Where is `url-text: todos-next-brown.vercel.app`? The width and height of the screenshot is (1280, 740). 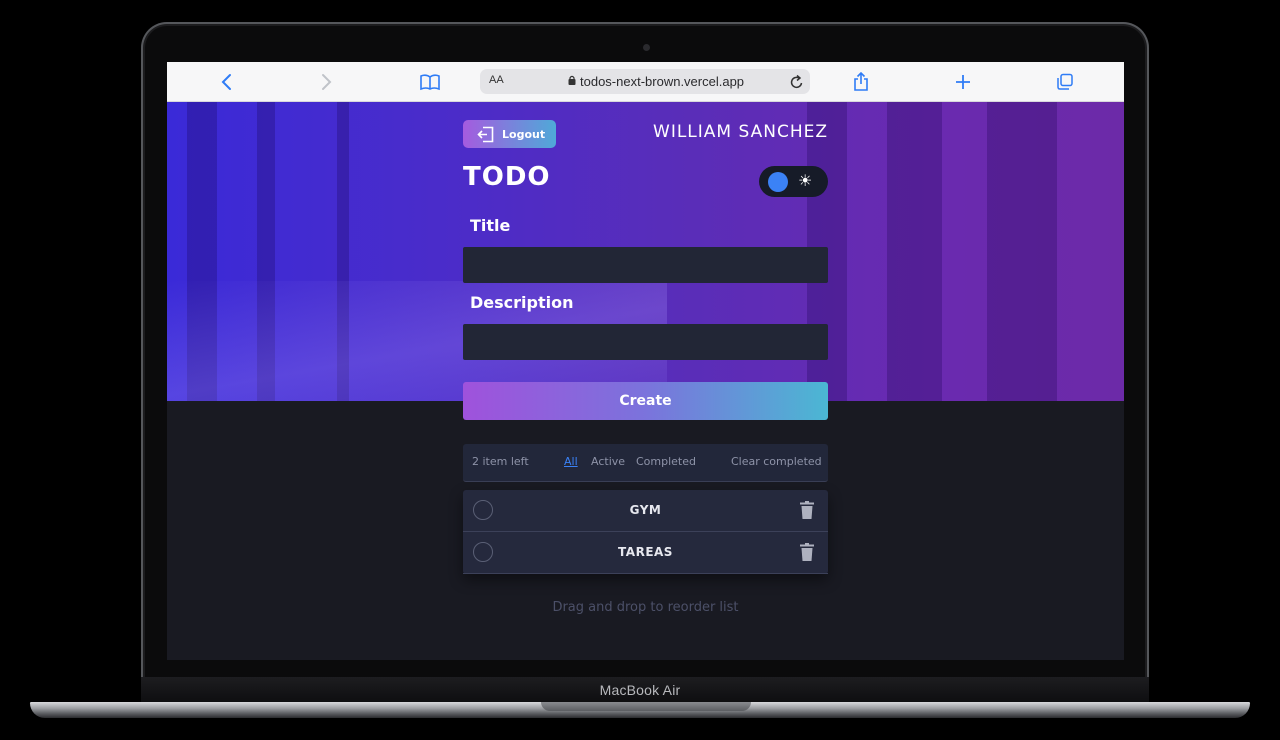 url-text: todos-next-brown.vercel.app is located at coordinates (662, 81).